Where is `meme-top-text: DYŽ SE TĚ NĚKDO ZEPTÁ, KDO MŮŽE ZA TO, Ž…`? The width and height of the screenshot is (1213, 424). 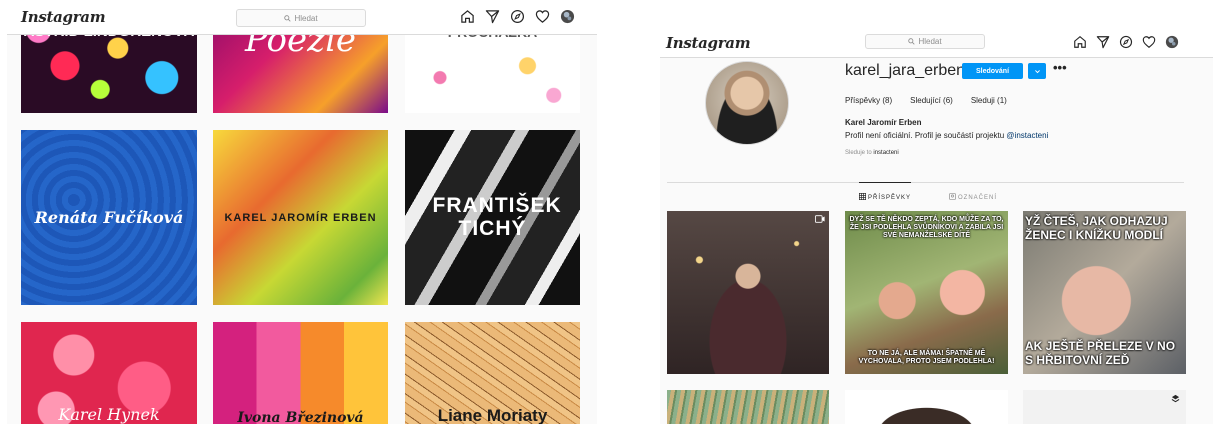
meme-top-text: DYŽ SE TĚ NĚKDO ZEPTÁ, KDO MŮŽE ZA TO, Ž… is located at coordinates (926, 228).